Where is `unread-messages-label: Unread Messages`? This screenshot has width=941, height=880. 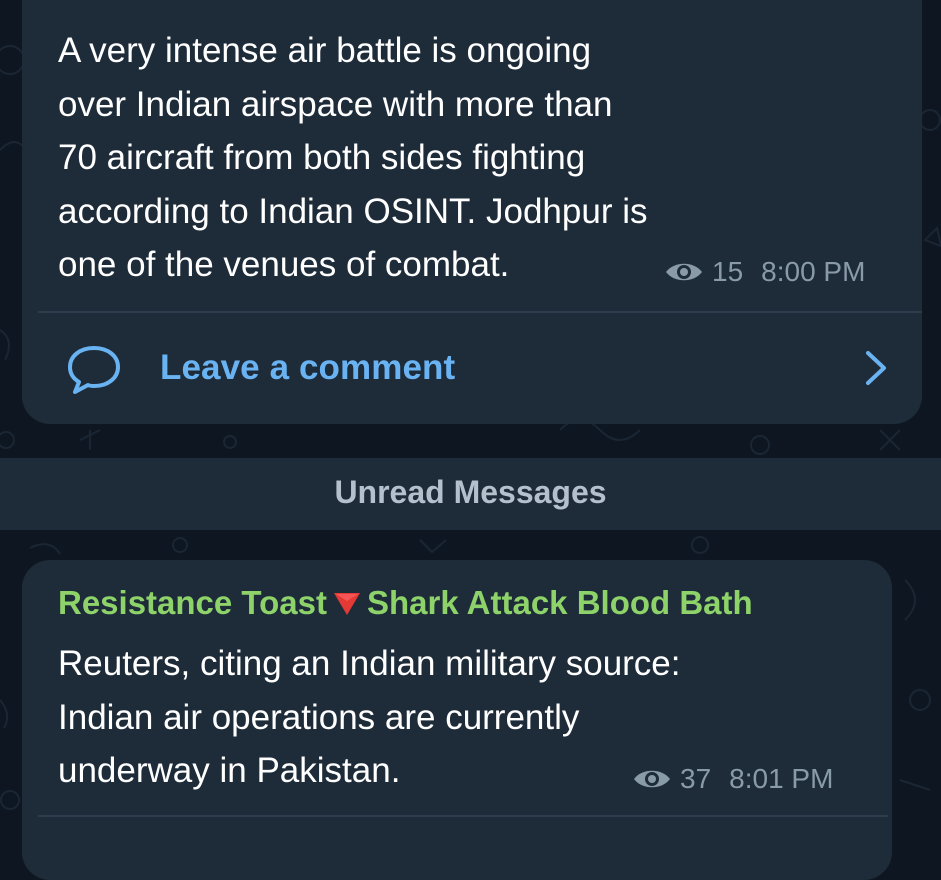
unread-messages-label: Unread Messages is located at coordinates (470, 492).